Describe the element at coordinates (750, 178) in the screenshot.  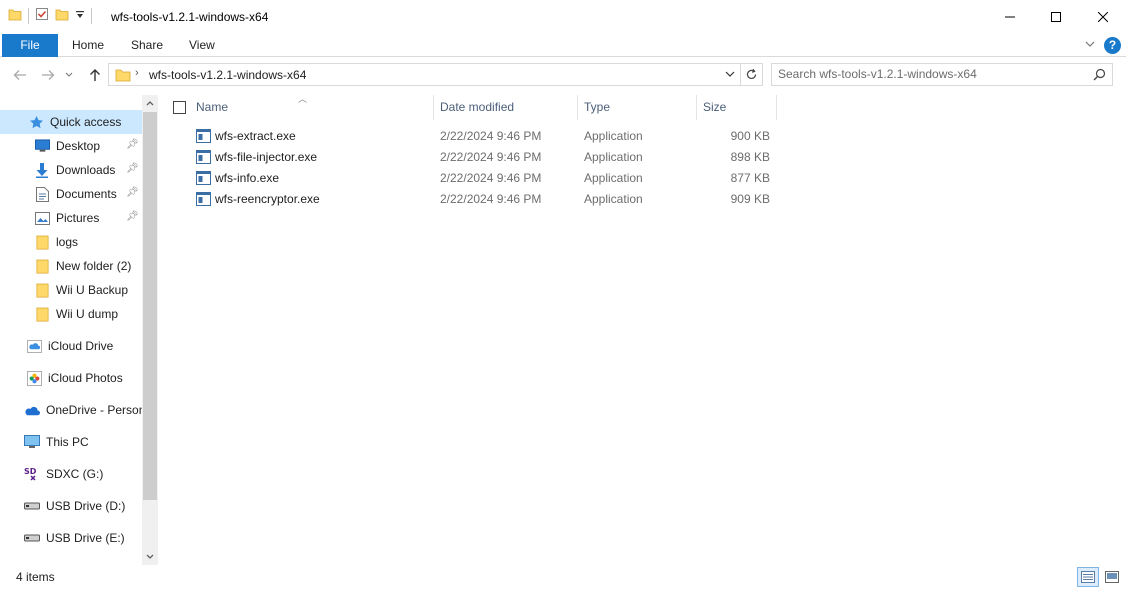
I see `file-size: 877 KB` at that location.